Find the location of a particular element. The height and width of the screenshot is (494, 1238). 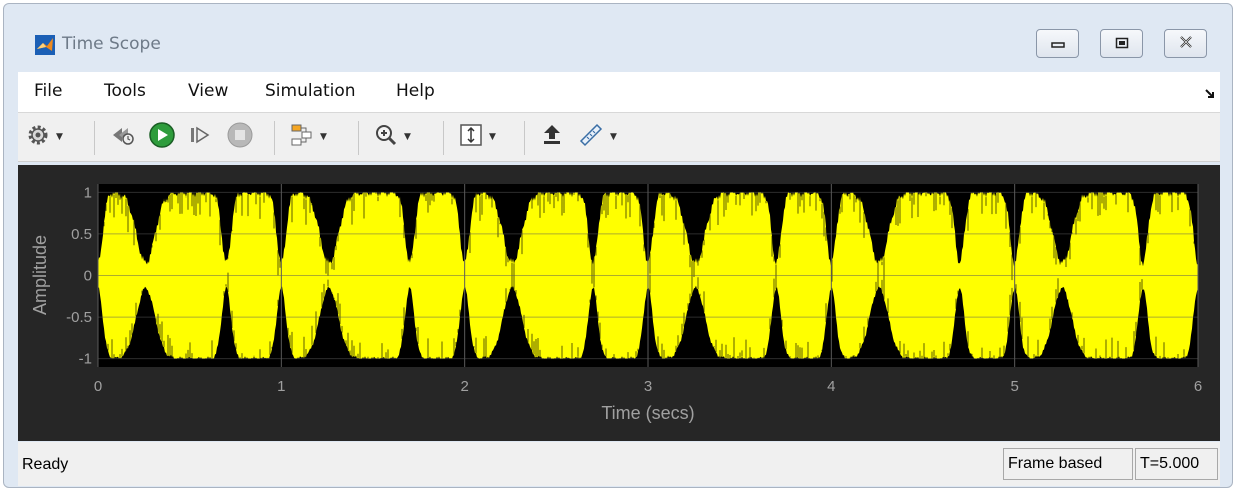

step-back-button is located at coordinates (123, 137).